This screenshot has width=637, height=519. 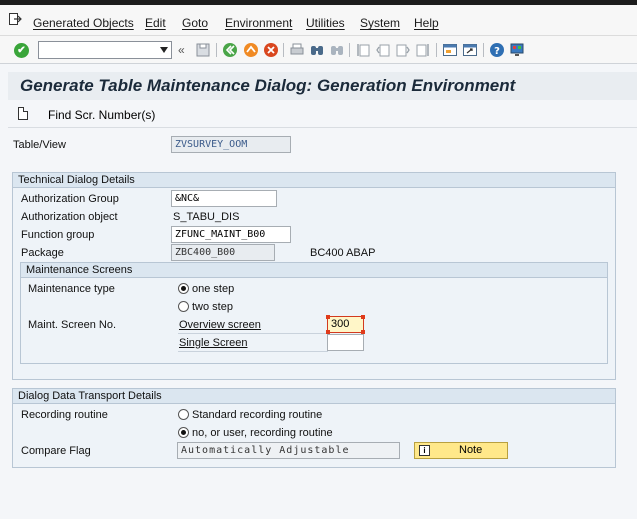 I want to click on package-field: ZBC400_B00, so click(x=223, y=252).